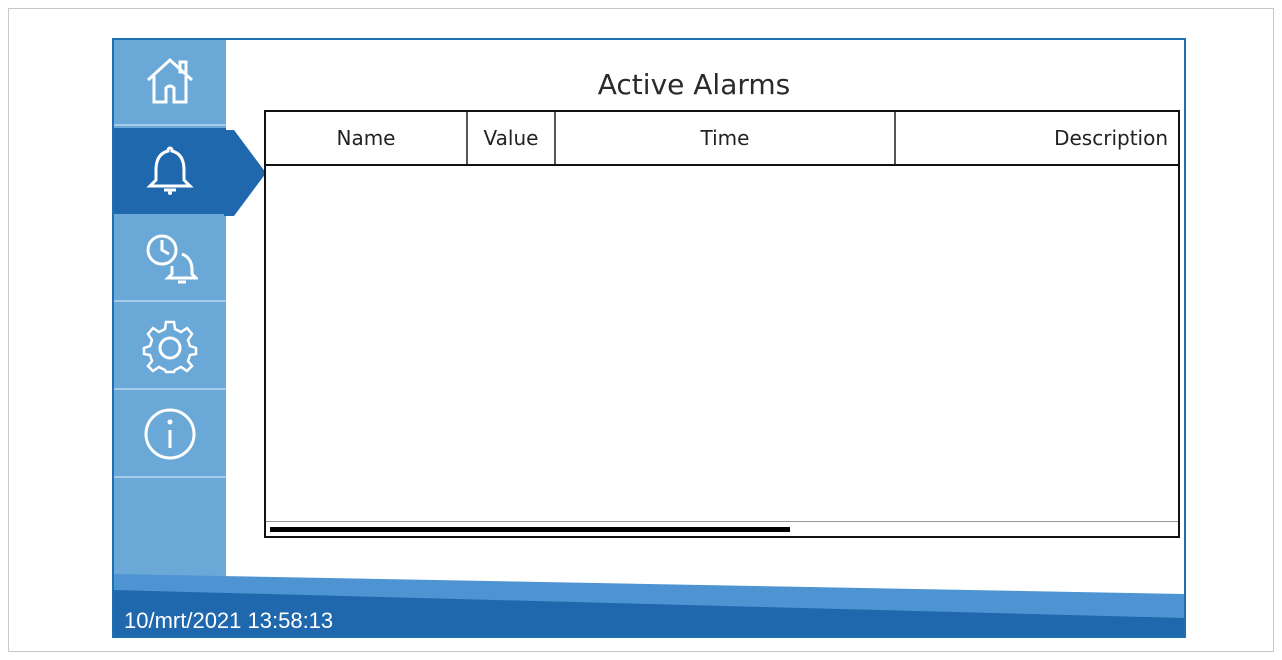 The image size is (1282, 660). I want to click on column-header-time: Time, so click(726, 138).